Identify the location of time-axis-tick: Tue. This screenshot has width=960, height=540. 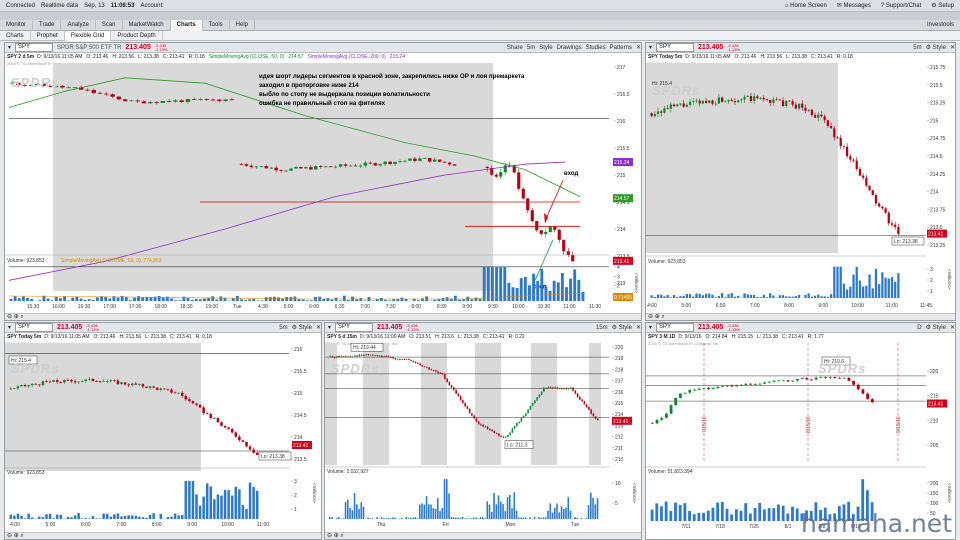
(237, 307).